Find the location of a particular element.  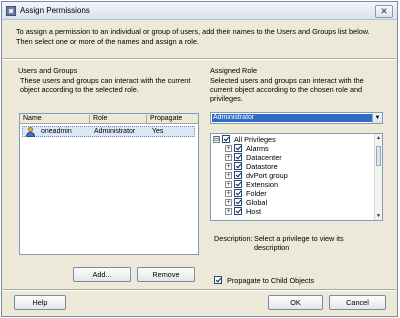

close-button: ✕ is located at coordinates (384, 11).